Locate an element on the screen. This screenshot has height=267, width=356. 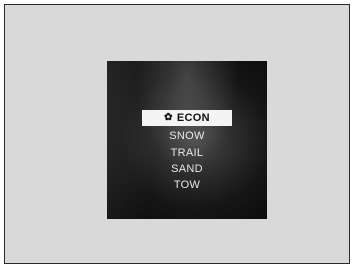
econ-leaf-icon: ✿ is located at coordinates (168, 117).